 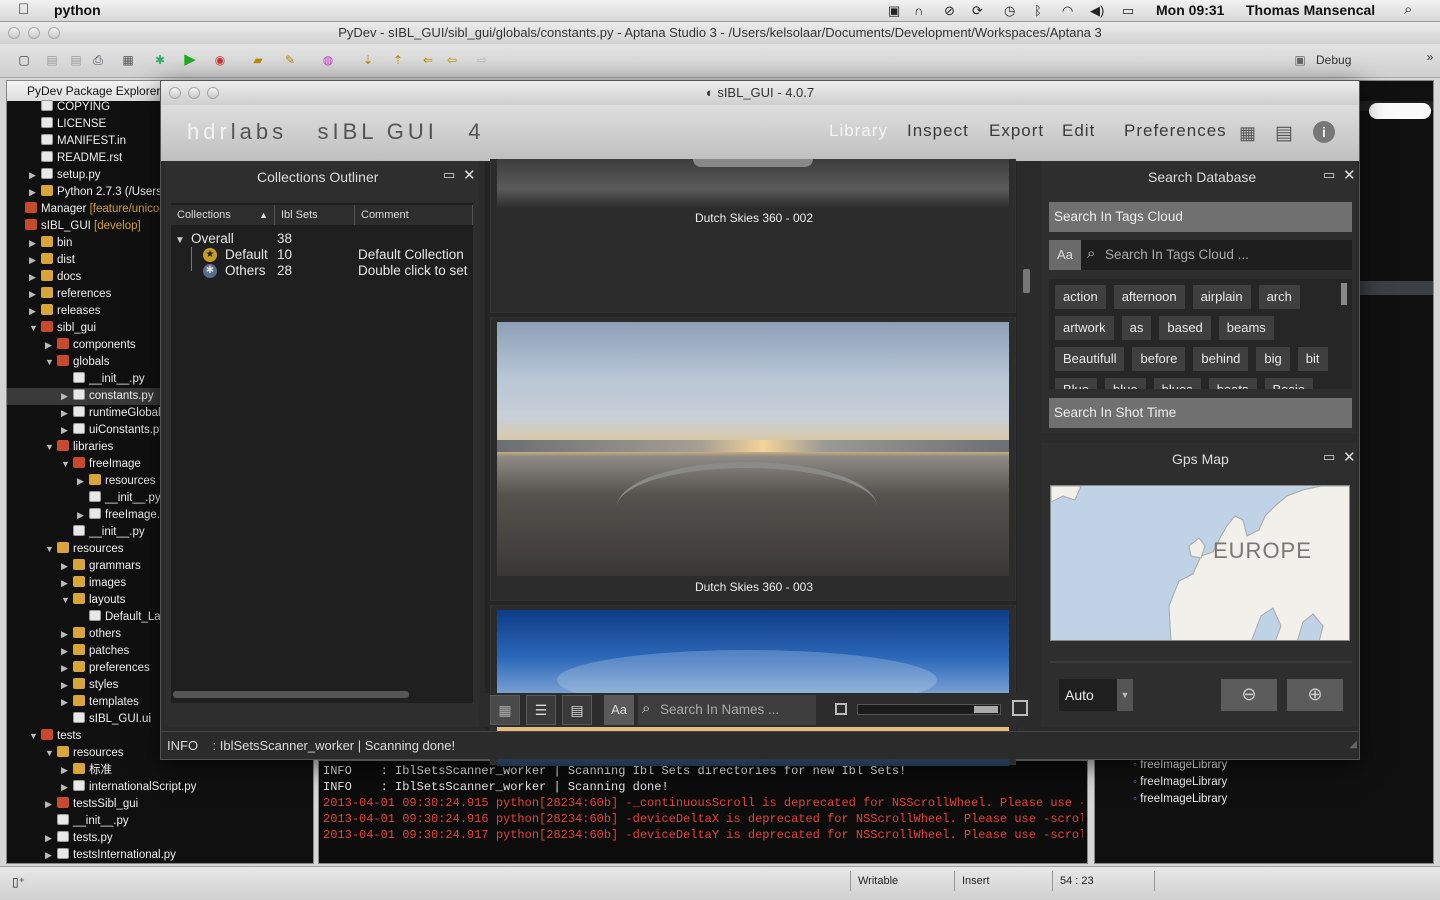 I want to click on menubar-clock: Mon 09:31, so click(x=1190, y=10).